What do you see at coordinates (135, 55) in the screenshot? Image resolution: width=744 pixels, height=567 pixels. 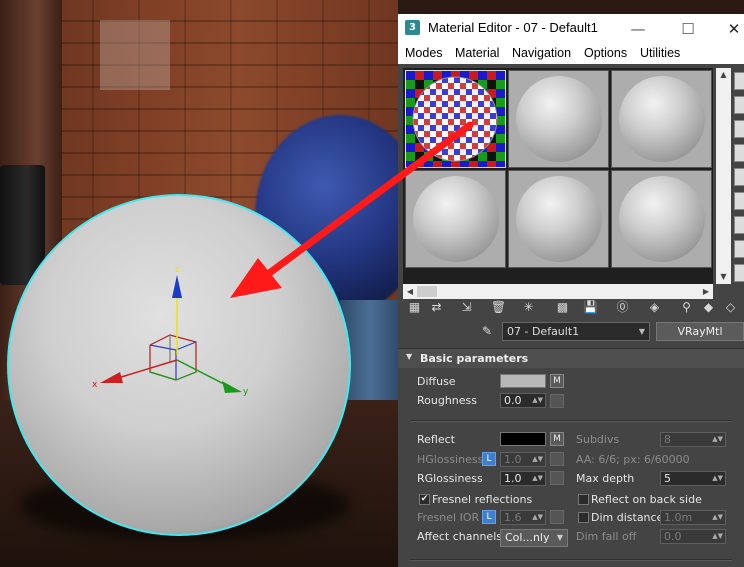 I see `wall-frame-background` at bounding box center [135, 55].